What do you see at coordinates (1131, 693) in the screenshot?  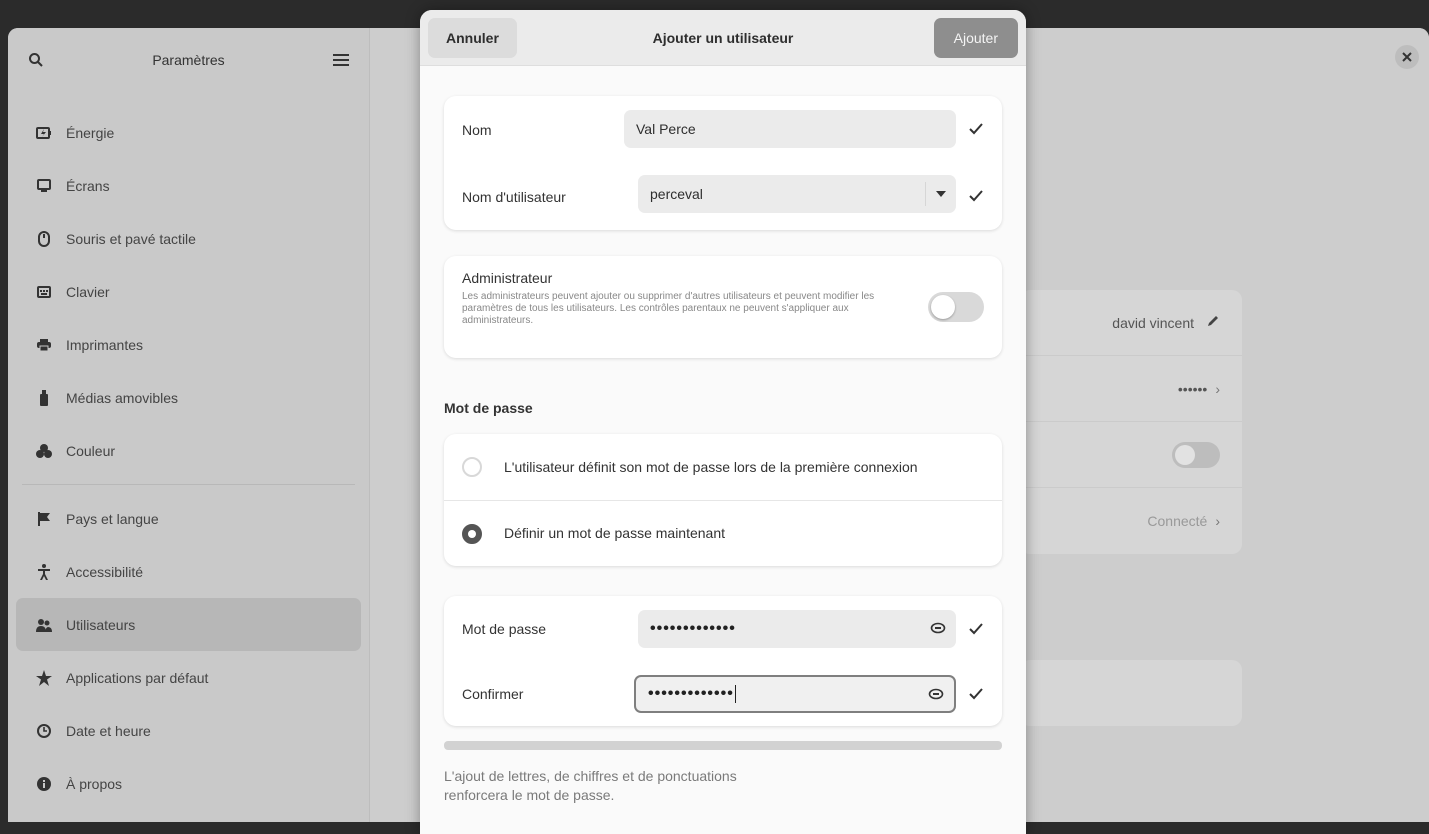 I see `remove-user-card` at bounding box center [1131, 693].